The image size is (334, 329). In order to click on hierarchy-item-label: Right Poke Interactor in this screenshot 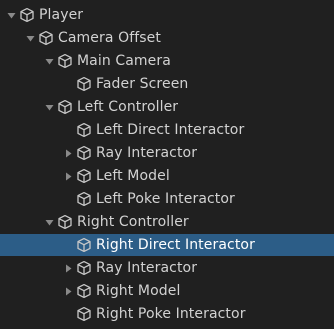, I will do `click(171, 314)`.